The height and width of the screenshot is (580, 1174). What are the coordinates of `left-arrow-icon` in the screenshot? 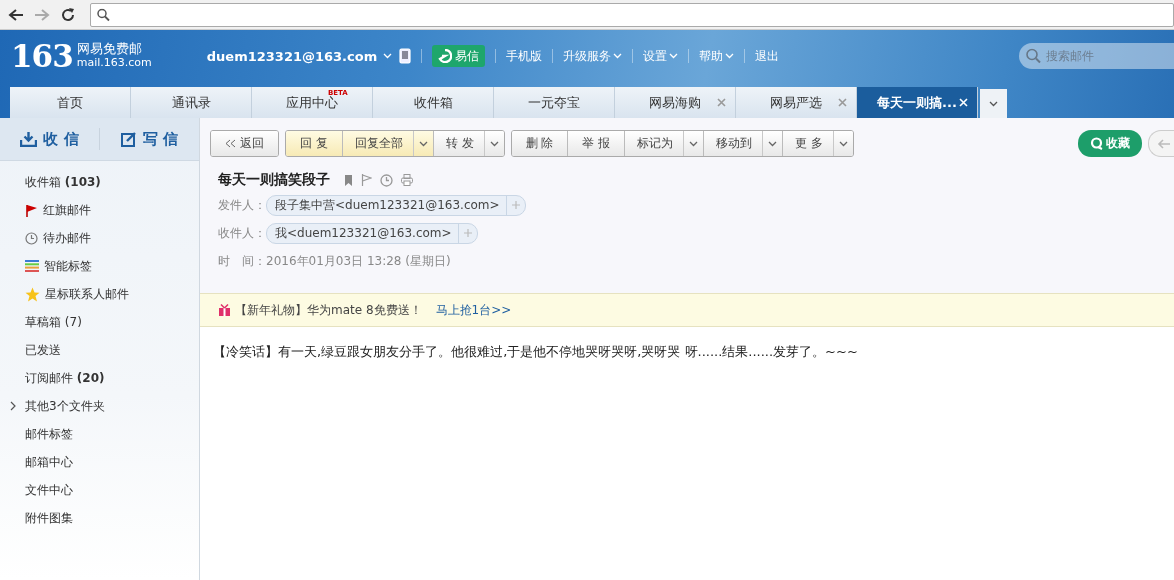 It's located at (1164, 143).